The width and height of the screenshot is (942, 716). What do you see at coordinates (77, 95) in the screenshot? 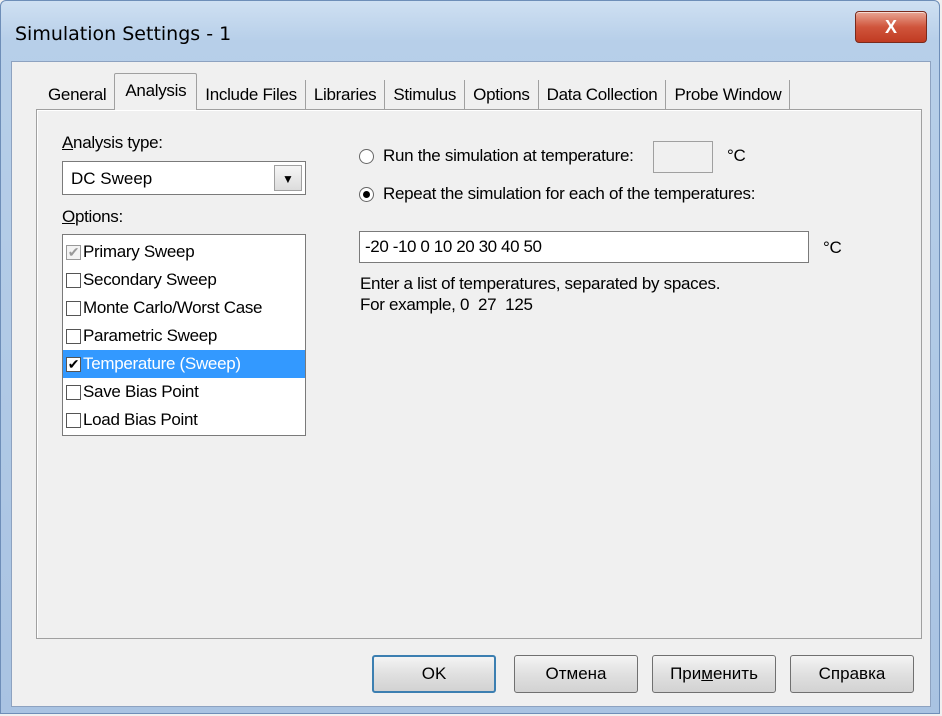
I see `tab-general: General` at bounding box center [77, 95].